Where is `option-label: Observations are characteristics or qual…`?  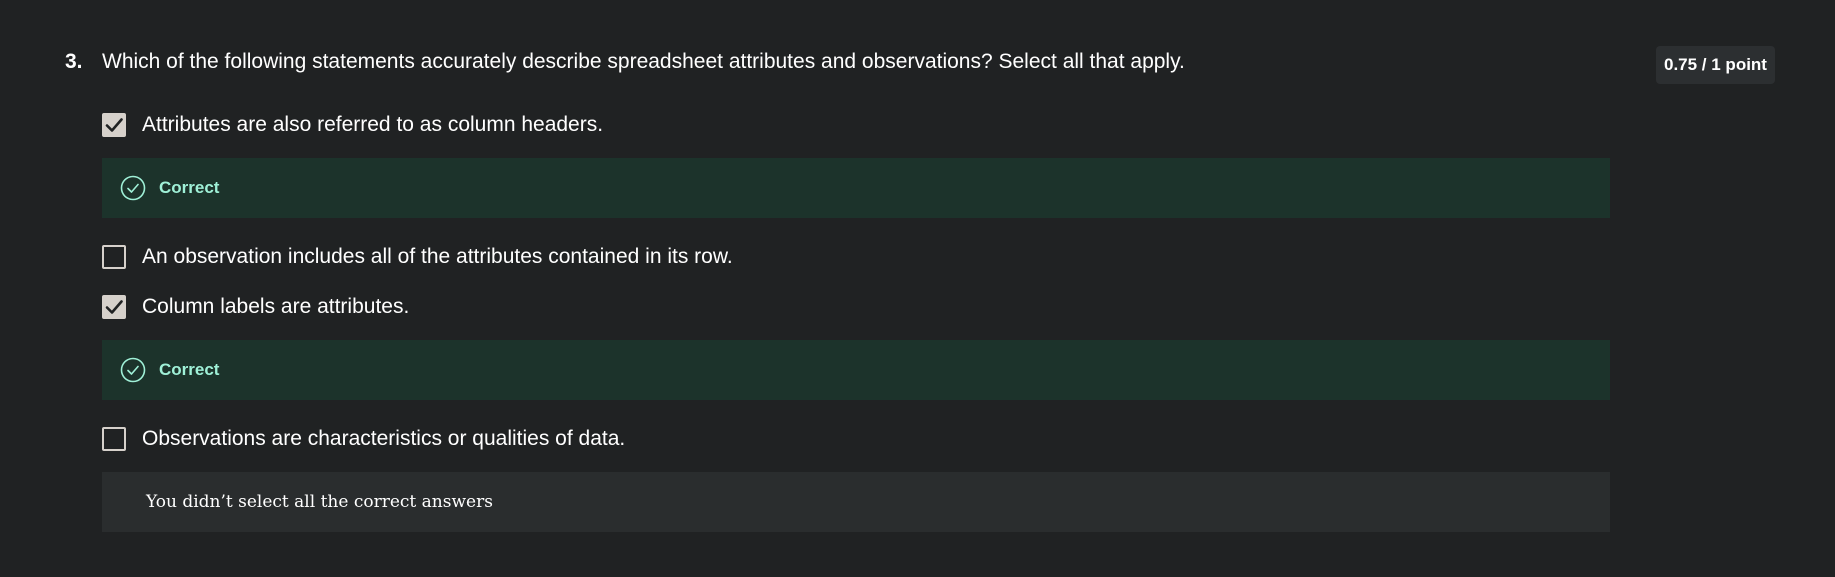
option-label: Observations are characteristics or qual… is located at coordinates (384, 438).